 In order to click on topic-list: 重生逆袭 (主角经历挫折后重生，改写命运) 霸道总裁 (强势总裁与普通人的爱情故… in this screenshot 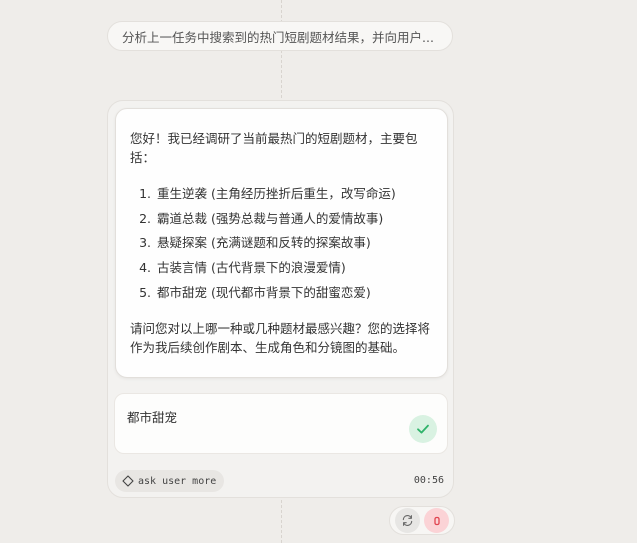, I will do `click(281, 244)`.